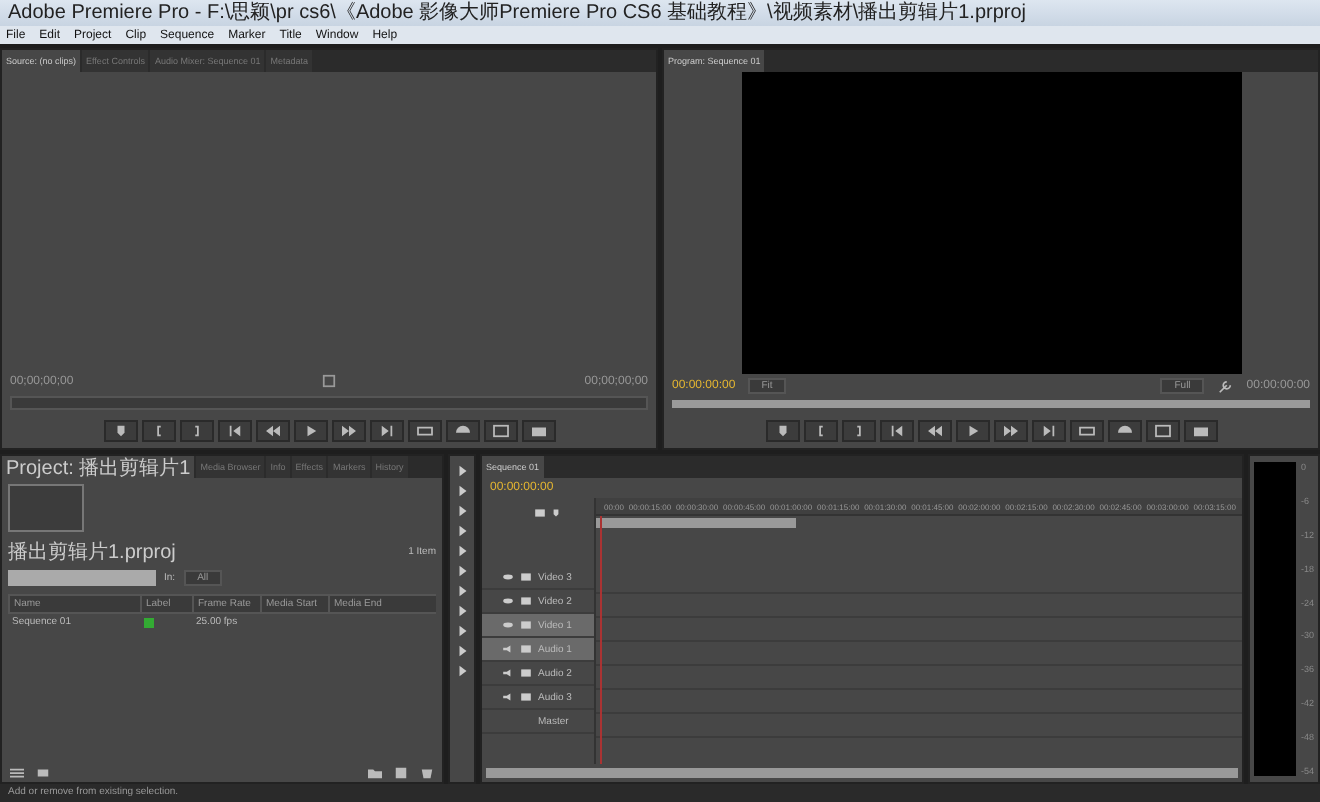 This screenshot has width=1320, height=802. Describe the element at coordinates (46, 508) in the screenshot. I see `sequence-thumbnail` at that location.